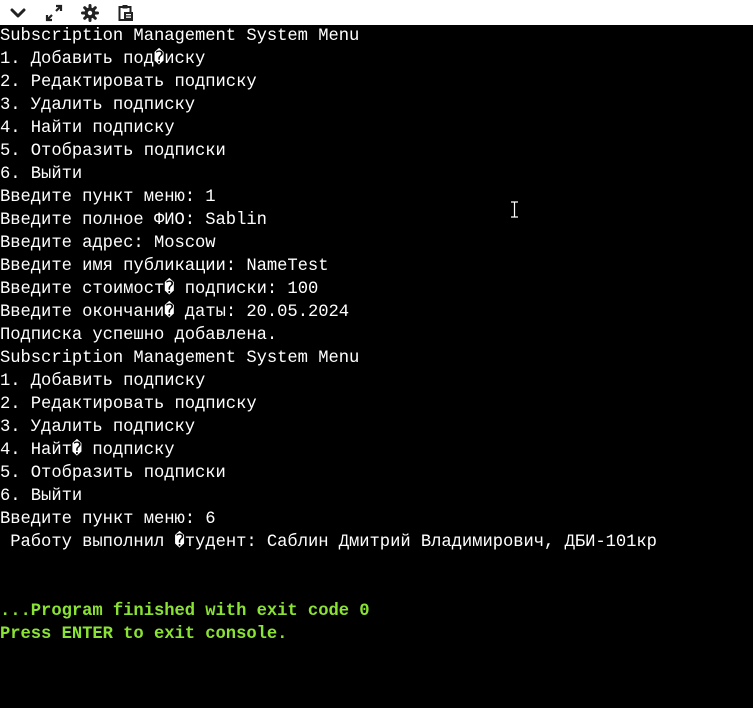 The image size is (753, 708). Describe the element at coordinates (108, 519) in the screenshot. I see `console-line: Введите пункт меню: 6` at that location.